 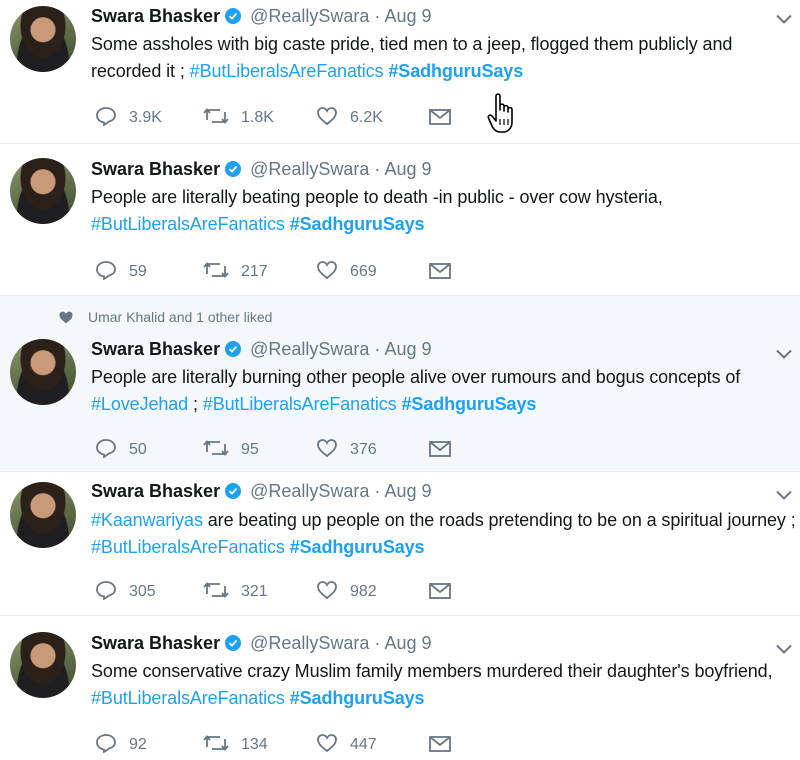 I want to click on like-count: 376, so click(x=363, y=449).